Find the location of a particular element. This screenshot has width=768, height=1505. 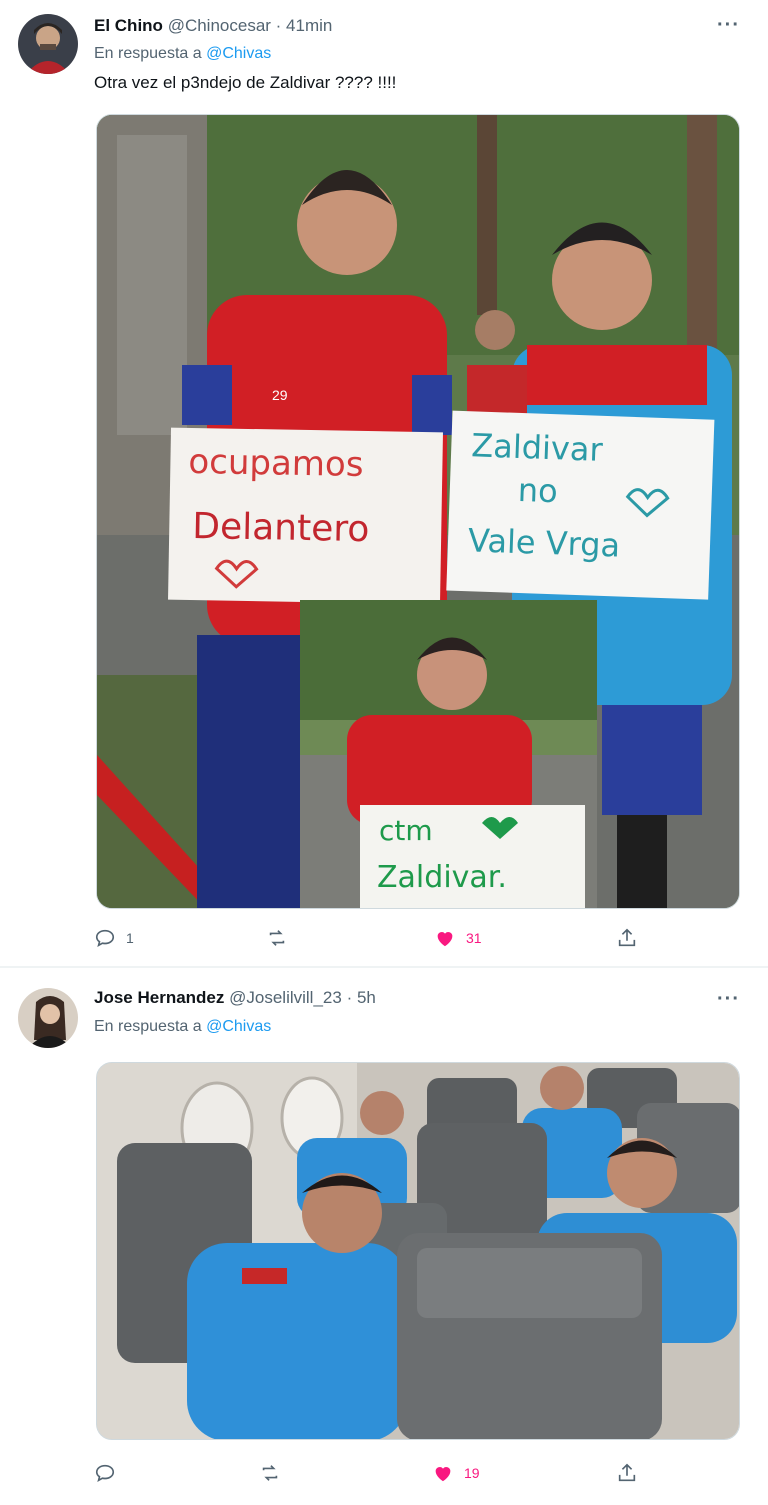

sign-text: Zaldivar is located at coordinates (537, 447).